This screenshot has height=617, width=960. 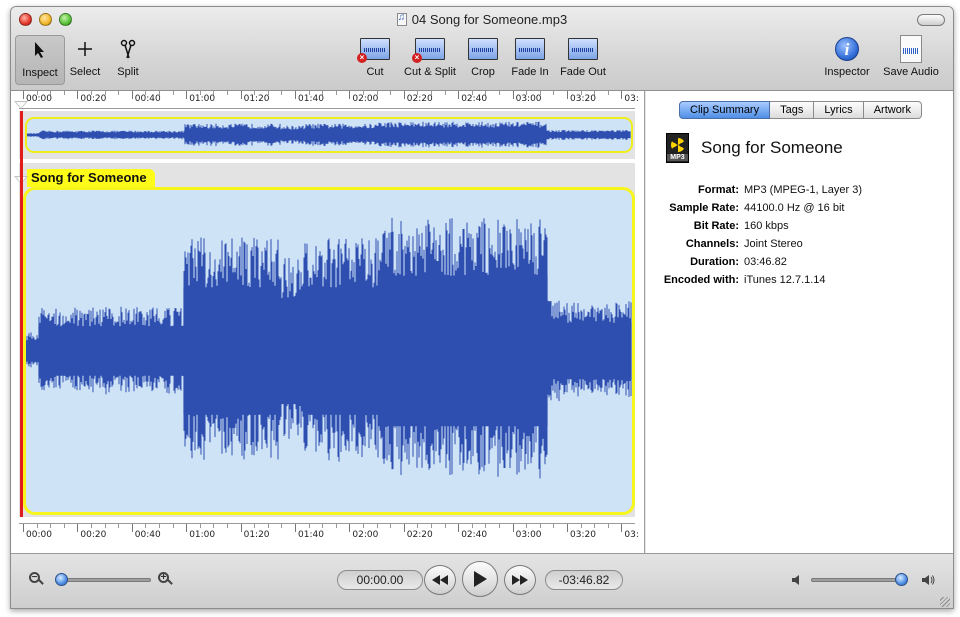 What do you see at coordinates (36, 579) in the screenshot?
I see `zoom-out-icon: −` at bounding box center [36, 579].